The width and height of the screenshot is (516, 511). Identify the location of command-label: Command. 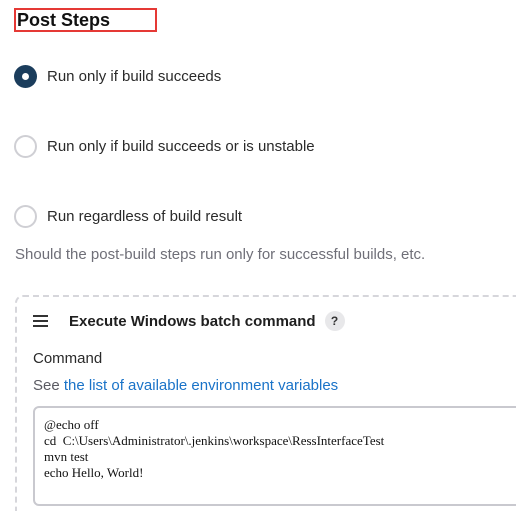
(68, 358).